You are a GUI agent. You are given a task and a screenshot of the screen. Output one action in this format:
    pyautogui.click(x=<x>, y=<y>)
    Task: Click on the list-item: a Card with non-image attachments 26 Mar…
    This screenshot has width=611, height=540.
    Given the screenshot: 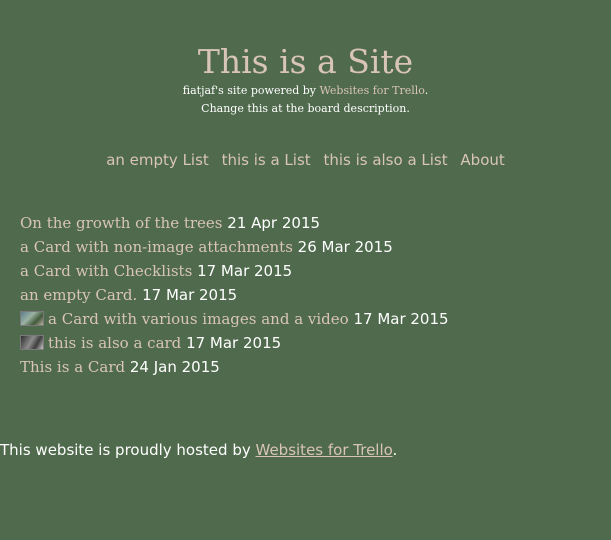 What is the action you would take?
    pyautogui.click(x=234, y=247)
    